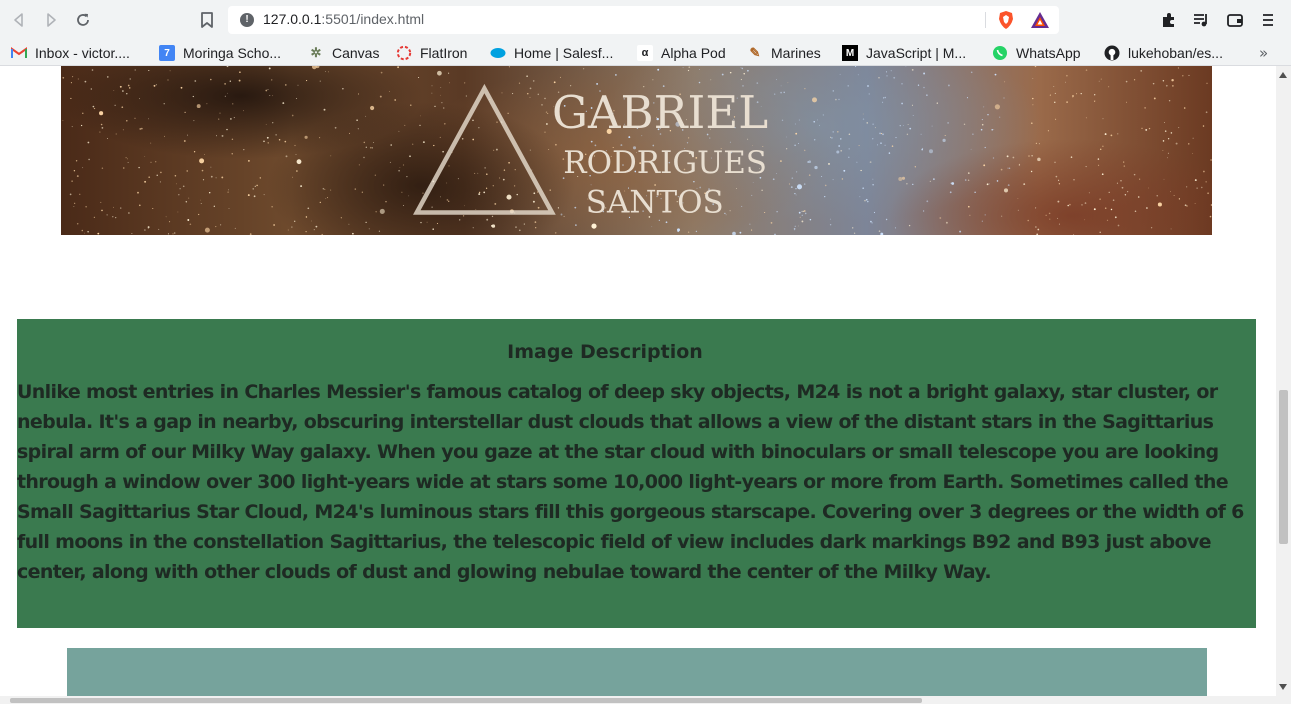 This screenshot has width=1291, height=704. What do you see at coordinates (660, 112) in the screenshot?
I see `watermark-line1: GABRIEL` at bounding box center [660, 112].